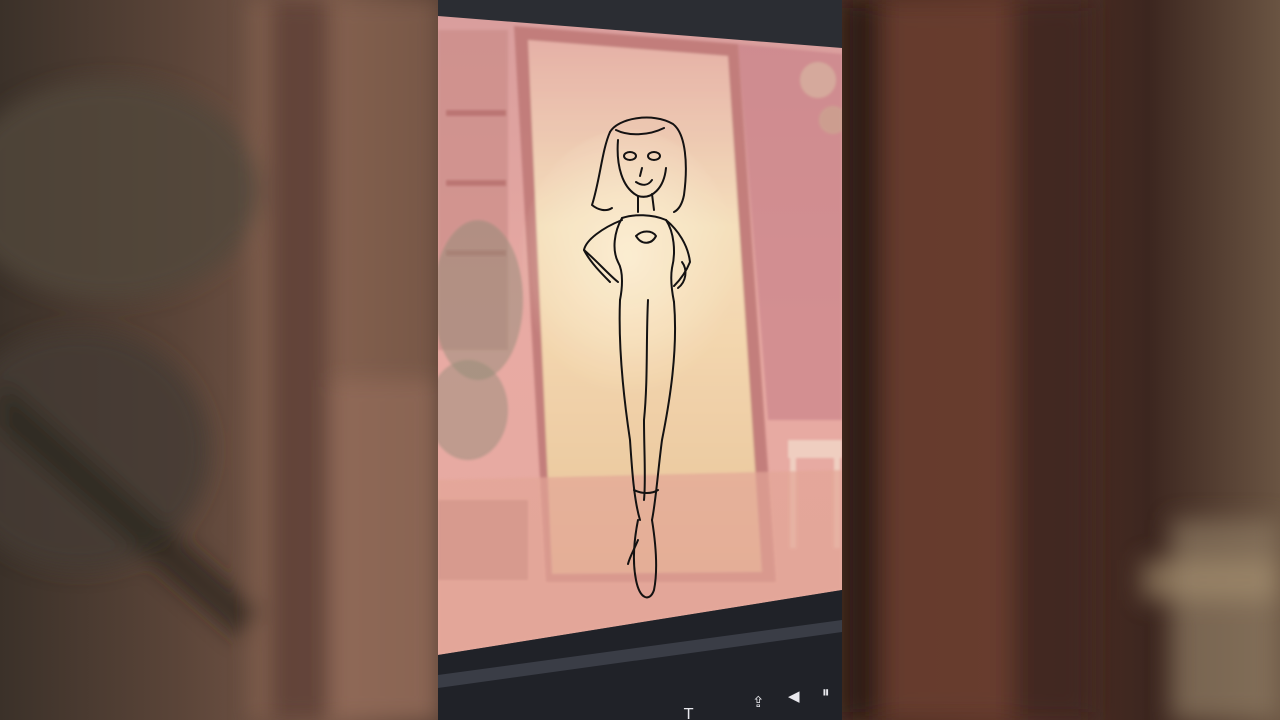  What do you see at coordinates (794, 696) in the screenshot?
I see `previous-frame-icon: ◀` at bounding box center [794, 696].